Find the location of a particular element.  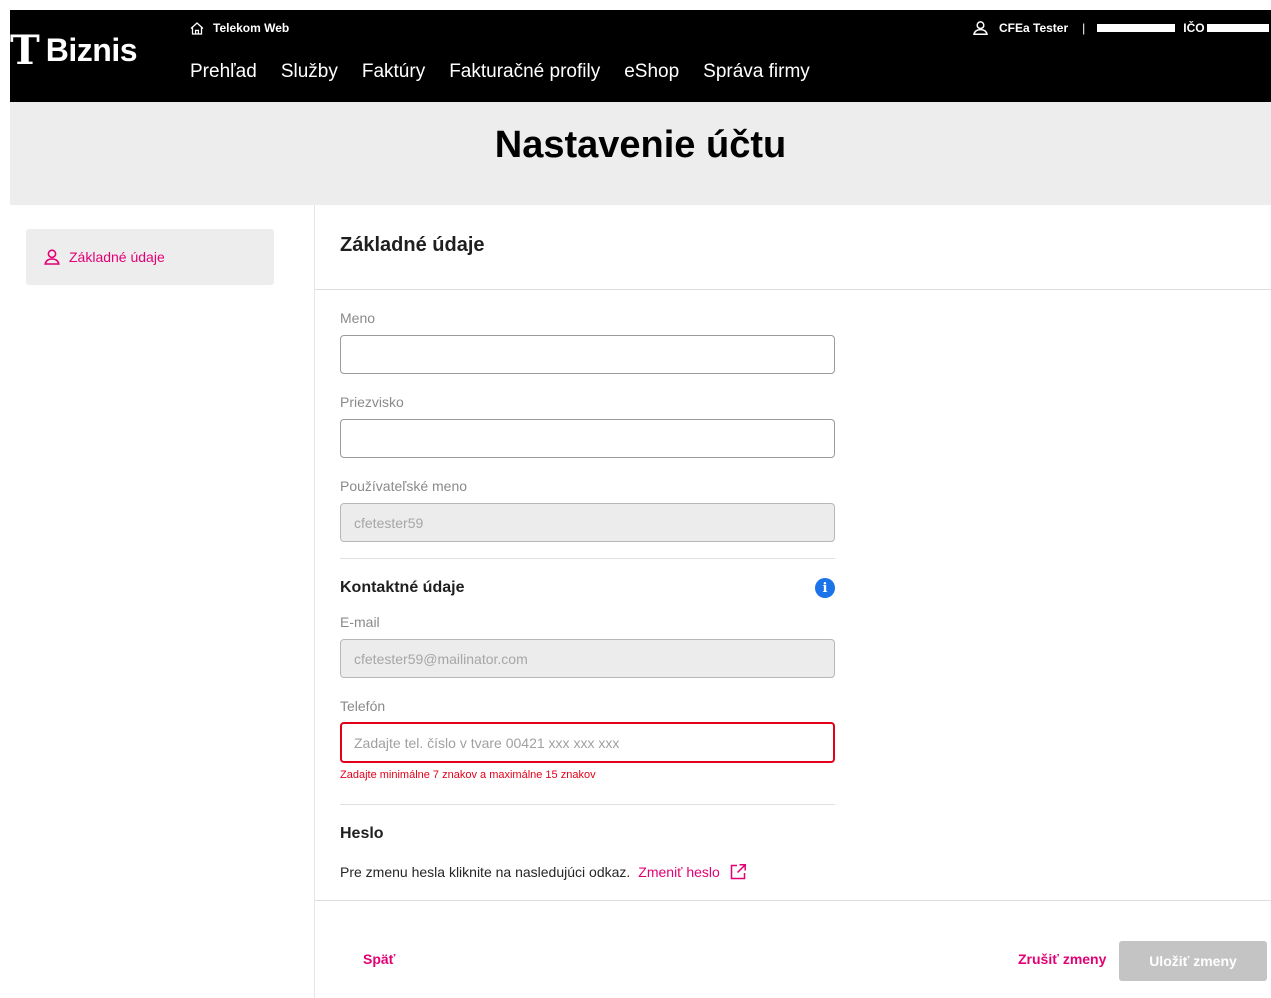

nav-item-prehlad: Prehľad is located at coordinates (223, 72).